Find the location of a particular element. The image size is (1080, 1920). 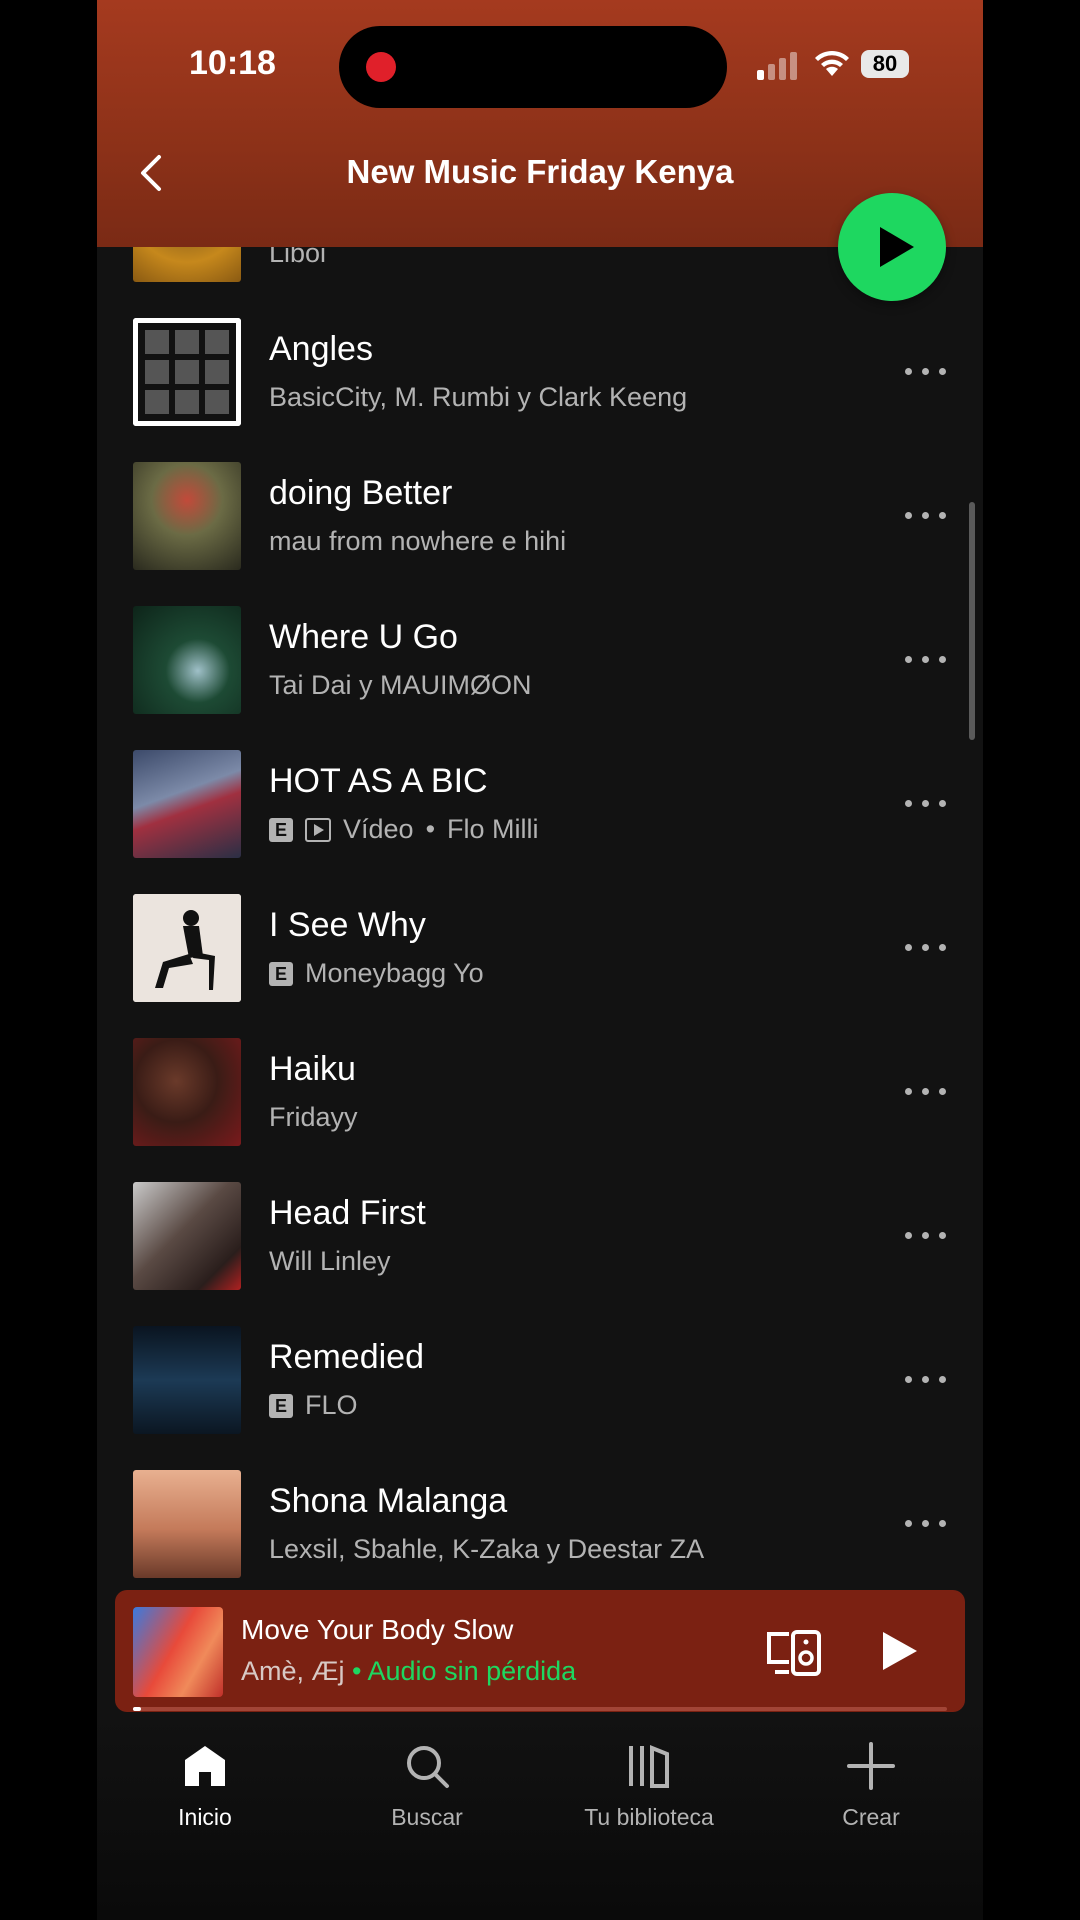

nav-label: Inicio is located at coordinates (205, 1817).